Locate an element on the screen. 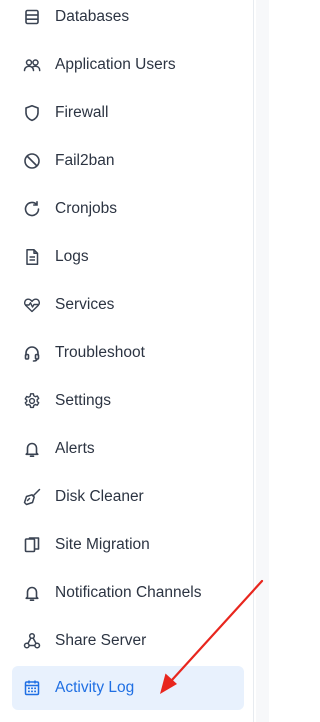 This screenshot has width=320, height=722. shield-icon is located at coordinates (32, 113).